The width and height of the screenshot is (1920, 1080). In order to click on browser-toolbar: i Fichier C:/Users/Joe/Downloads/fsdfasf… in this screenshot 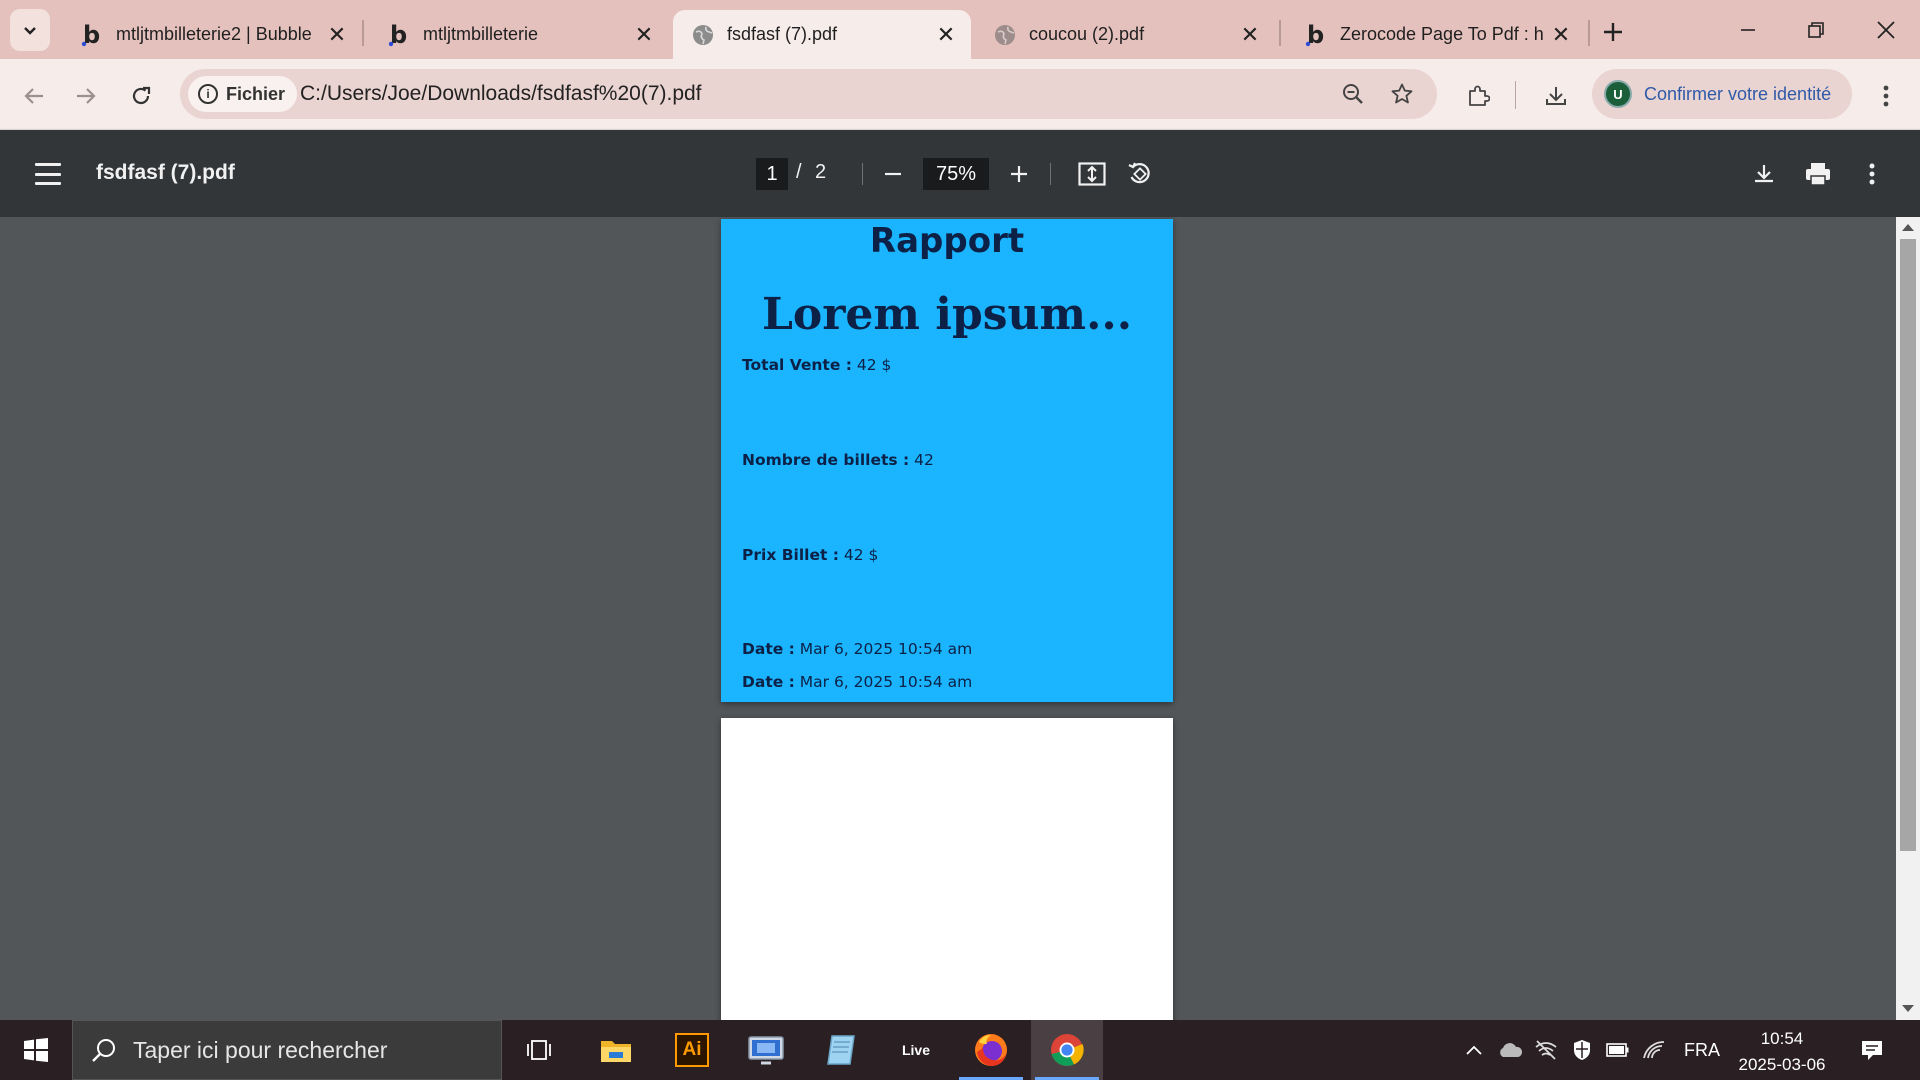, I will do `click(960, 94)`.